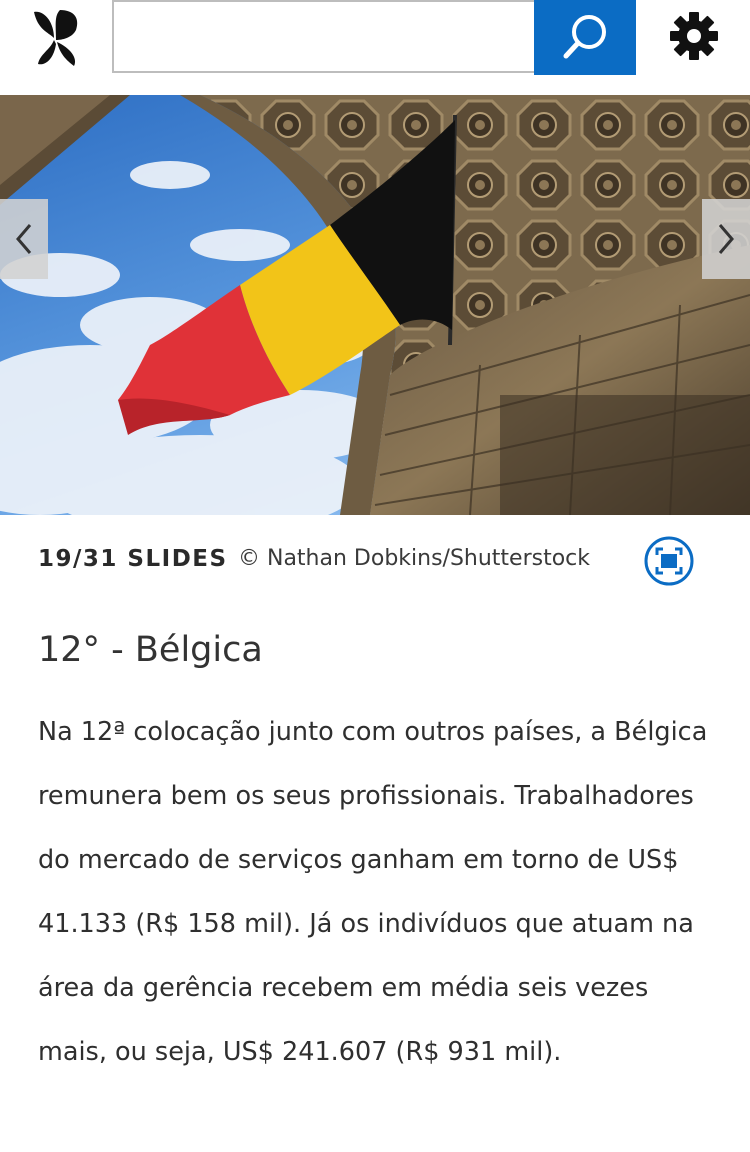 This screenshot has height=1152, width=750. I want to click on search-box, so click(374, 37).